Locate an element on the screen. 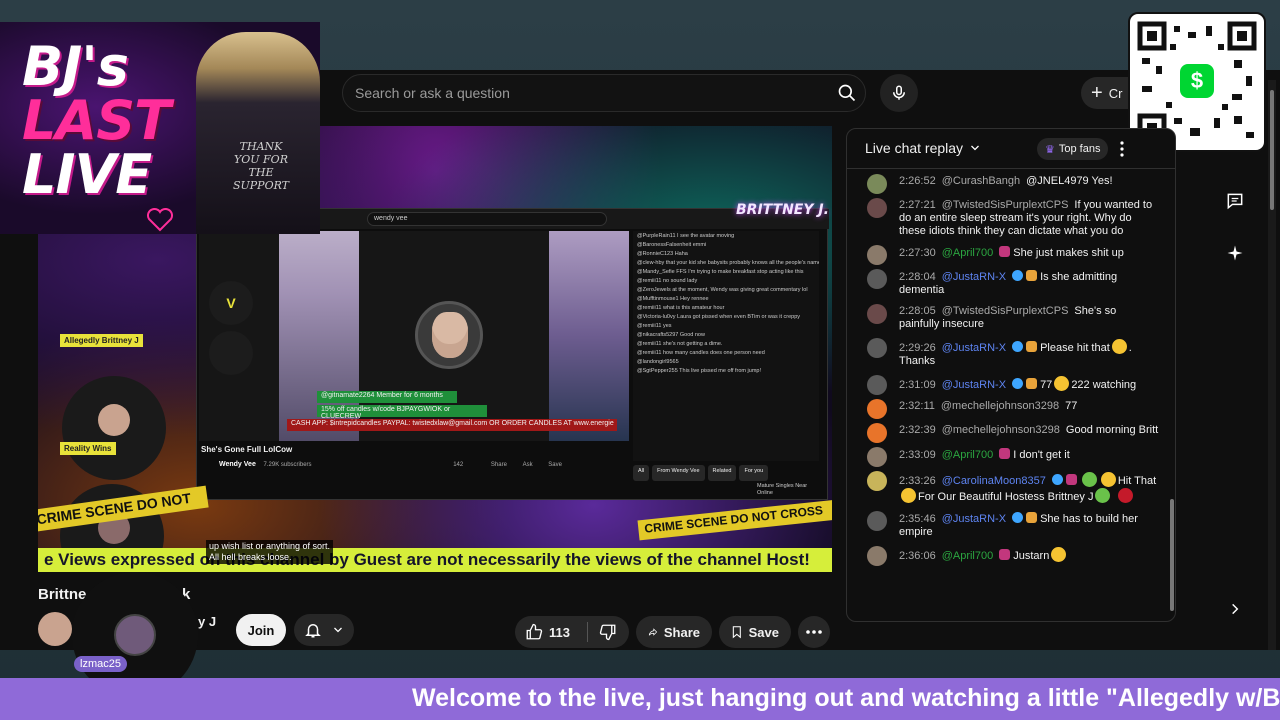 The image size is (1280, 720). search-icon is located at coordinates (847, 93).